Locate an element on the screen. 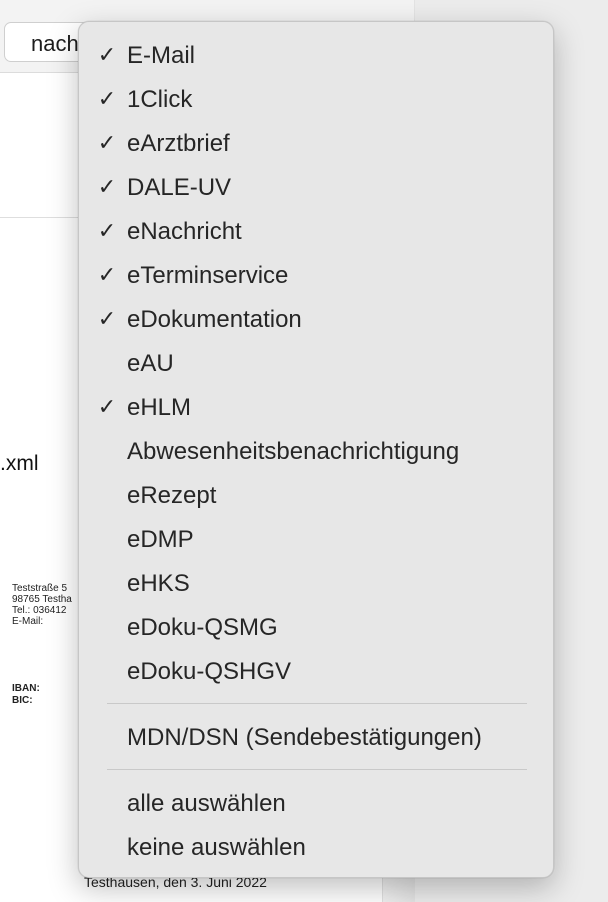 Image resolution: width=608 pixels, height=902 pixels. menu-item-label: eDoku-QSHGV is located at coordinates (209, 671).